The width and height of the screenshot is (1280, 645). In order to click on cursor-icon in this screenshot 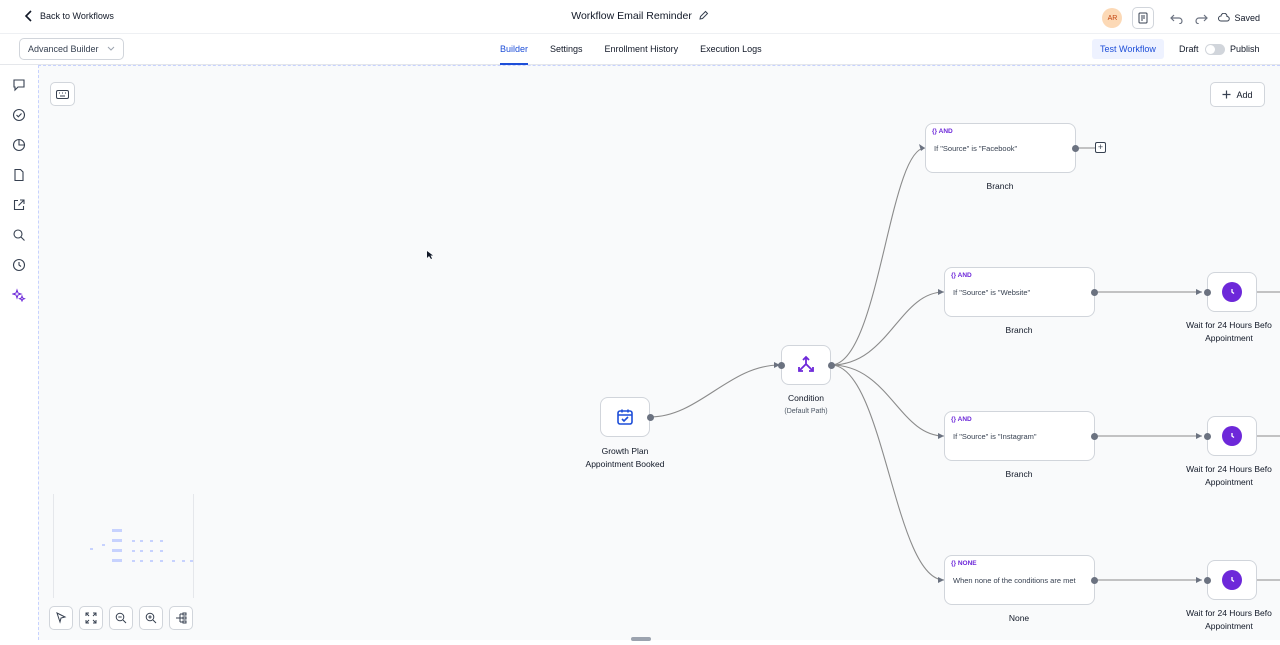, I will do `click(61, 618)`.